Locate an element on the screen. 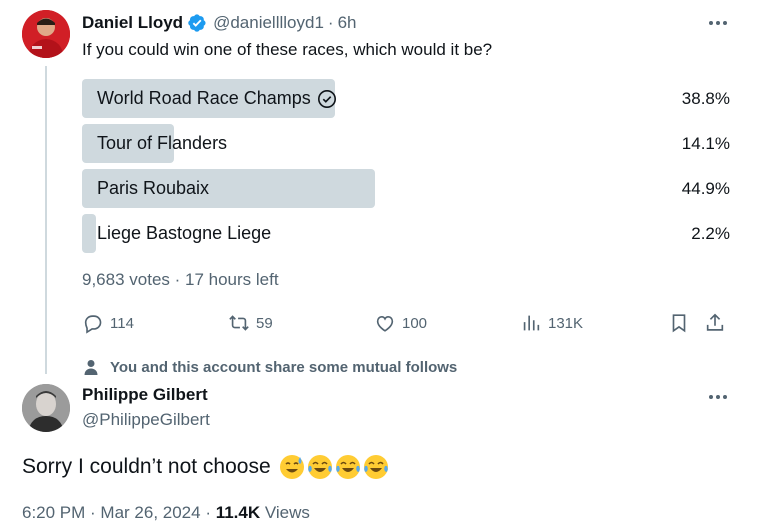 The width and height of the screenshot is (760, 530). tweet-views-count: 11.4K is located at coordinates (238, 512).